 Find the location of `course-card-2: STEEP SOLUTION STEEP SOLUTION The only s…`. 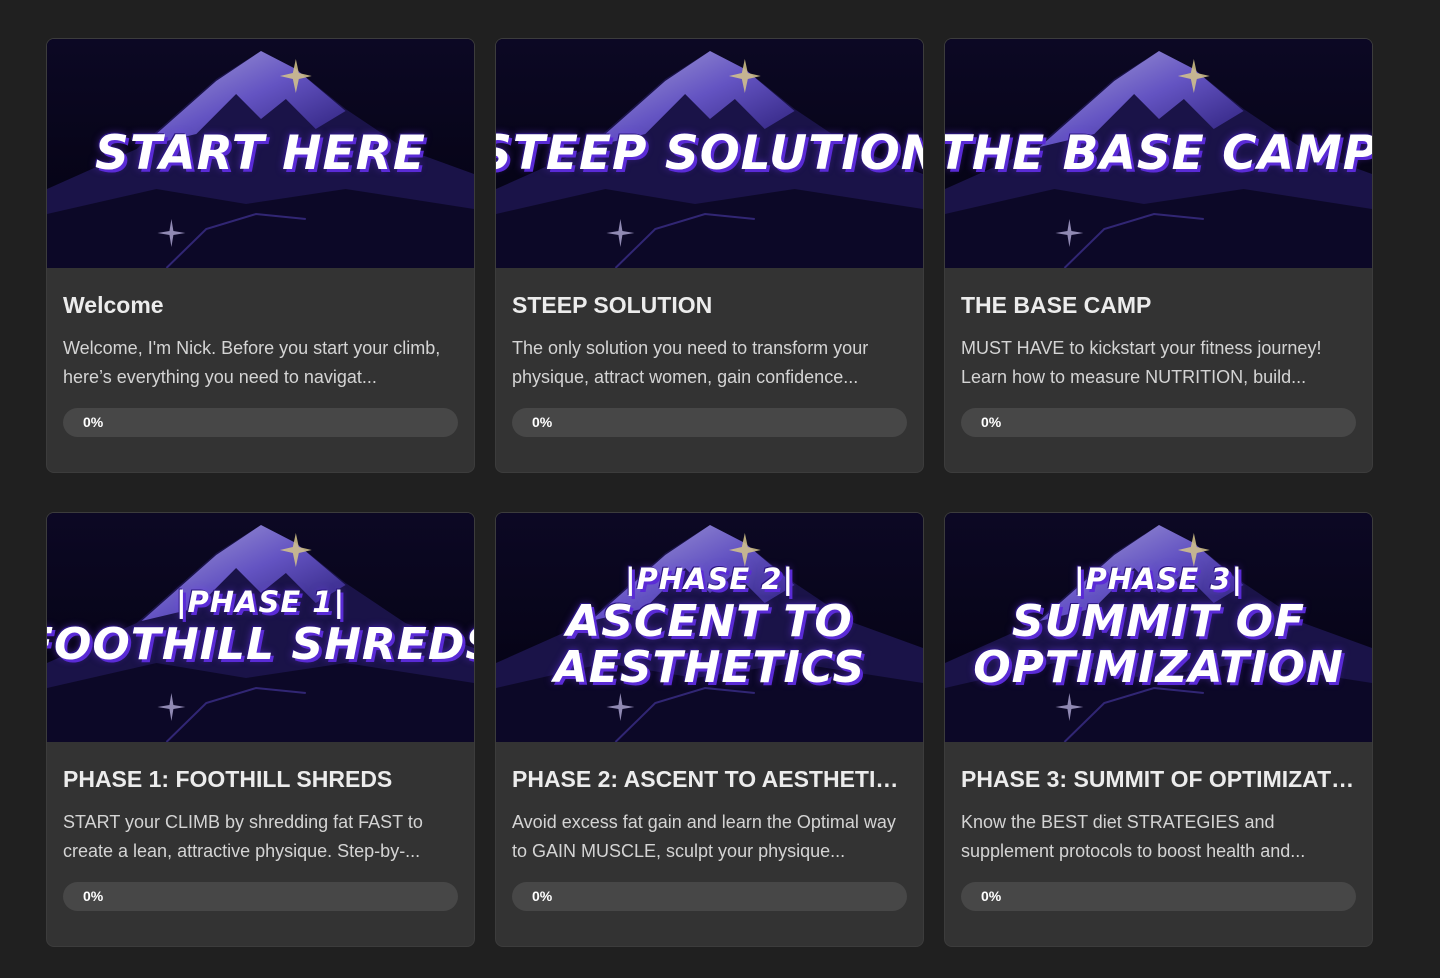

course-card-2: STEEP SOLUTION STEEP SOLUTION The only s… is located at coordinates (709, 255).